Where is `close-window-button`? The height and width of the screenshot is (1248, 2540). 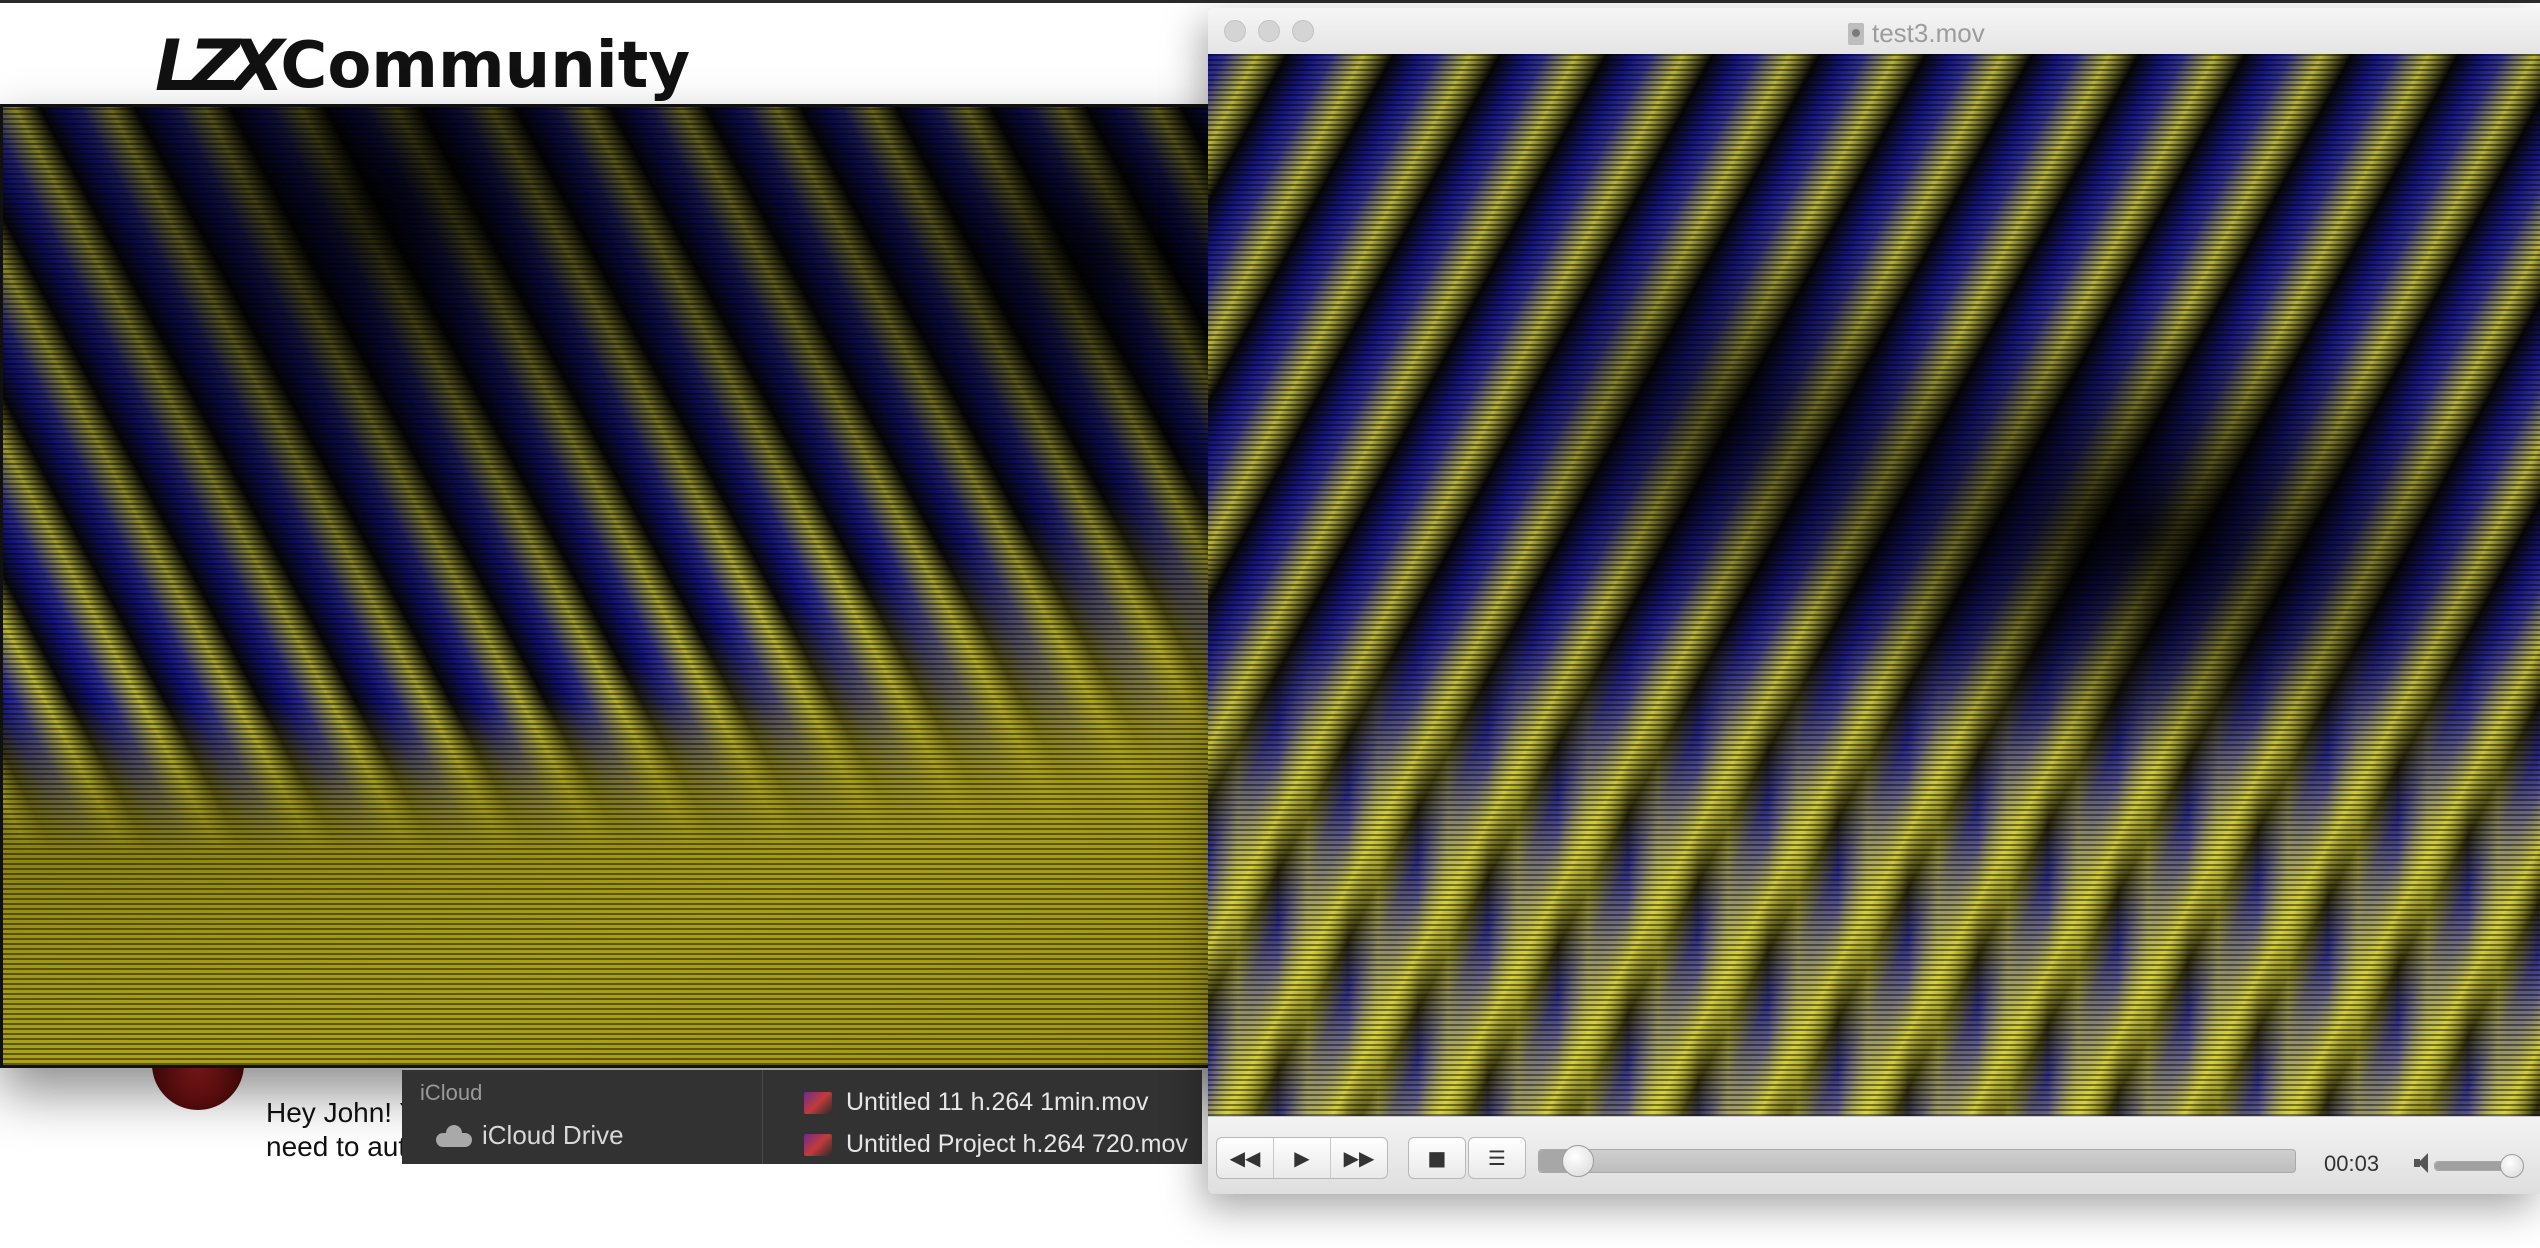 close-window-button is located at coordinates (1235, 31).